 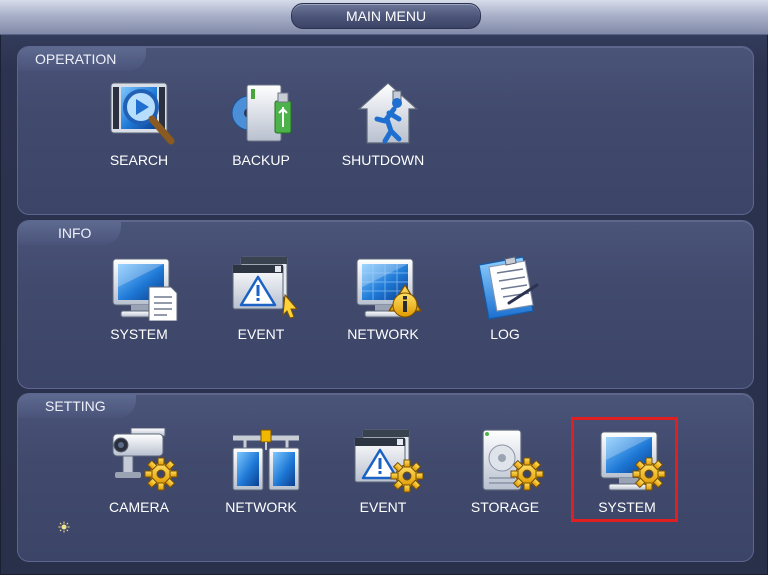 I want to click on log-button: LOG, so click(x=505, y=300).